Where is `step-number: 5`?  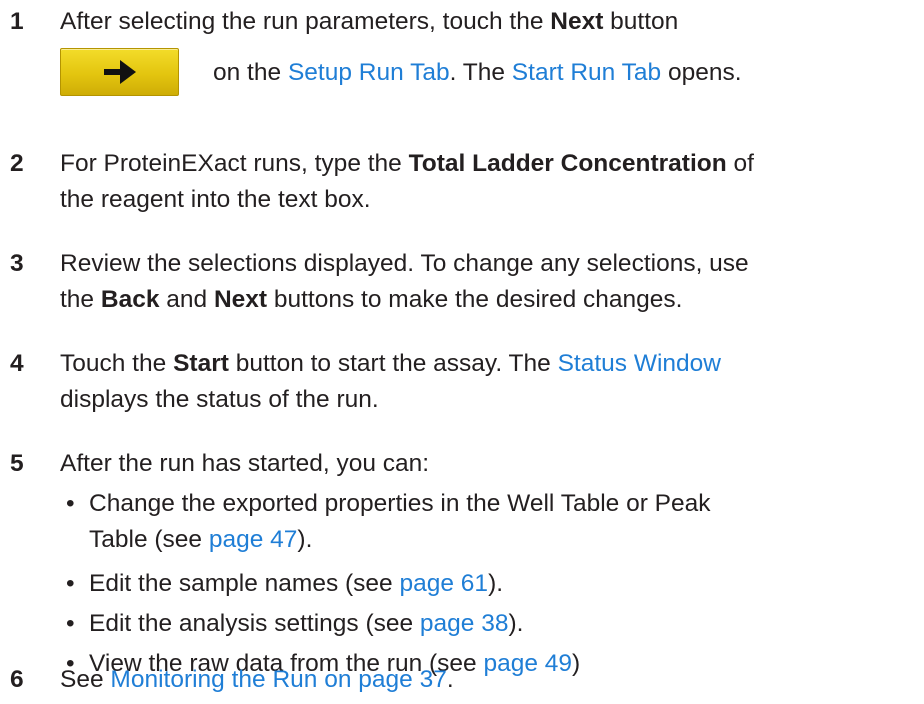 step-number: 5 is located at coordinates (17, 463).